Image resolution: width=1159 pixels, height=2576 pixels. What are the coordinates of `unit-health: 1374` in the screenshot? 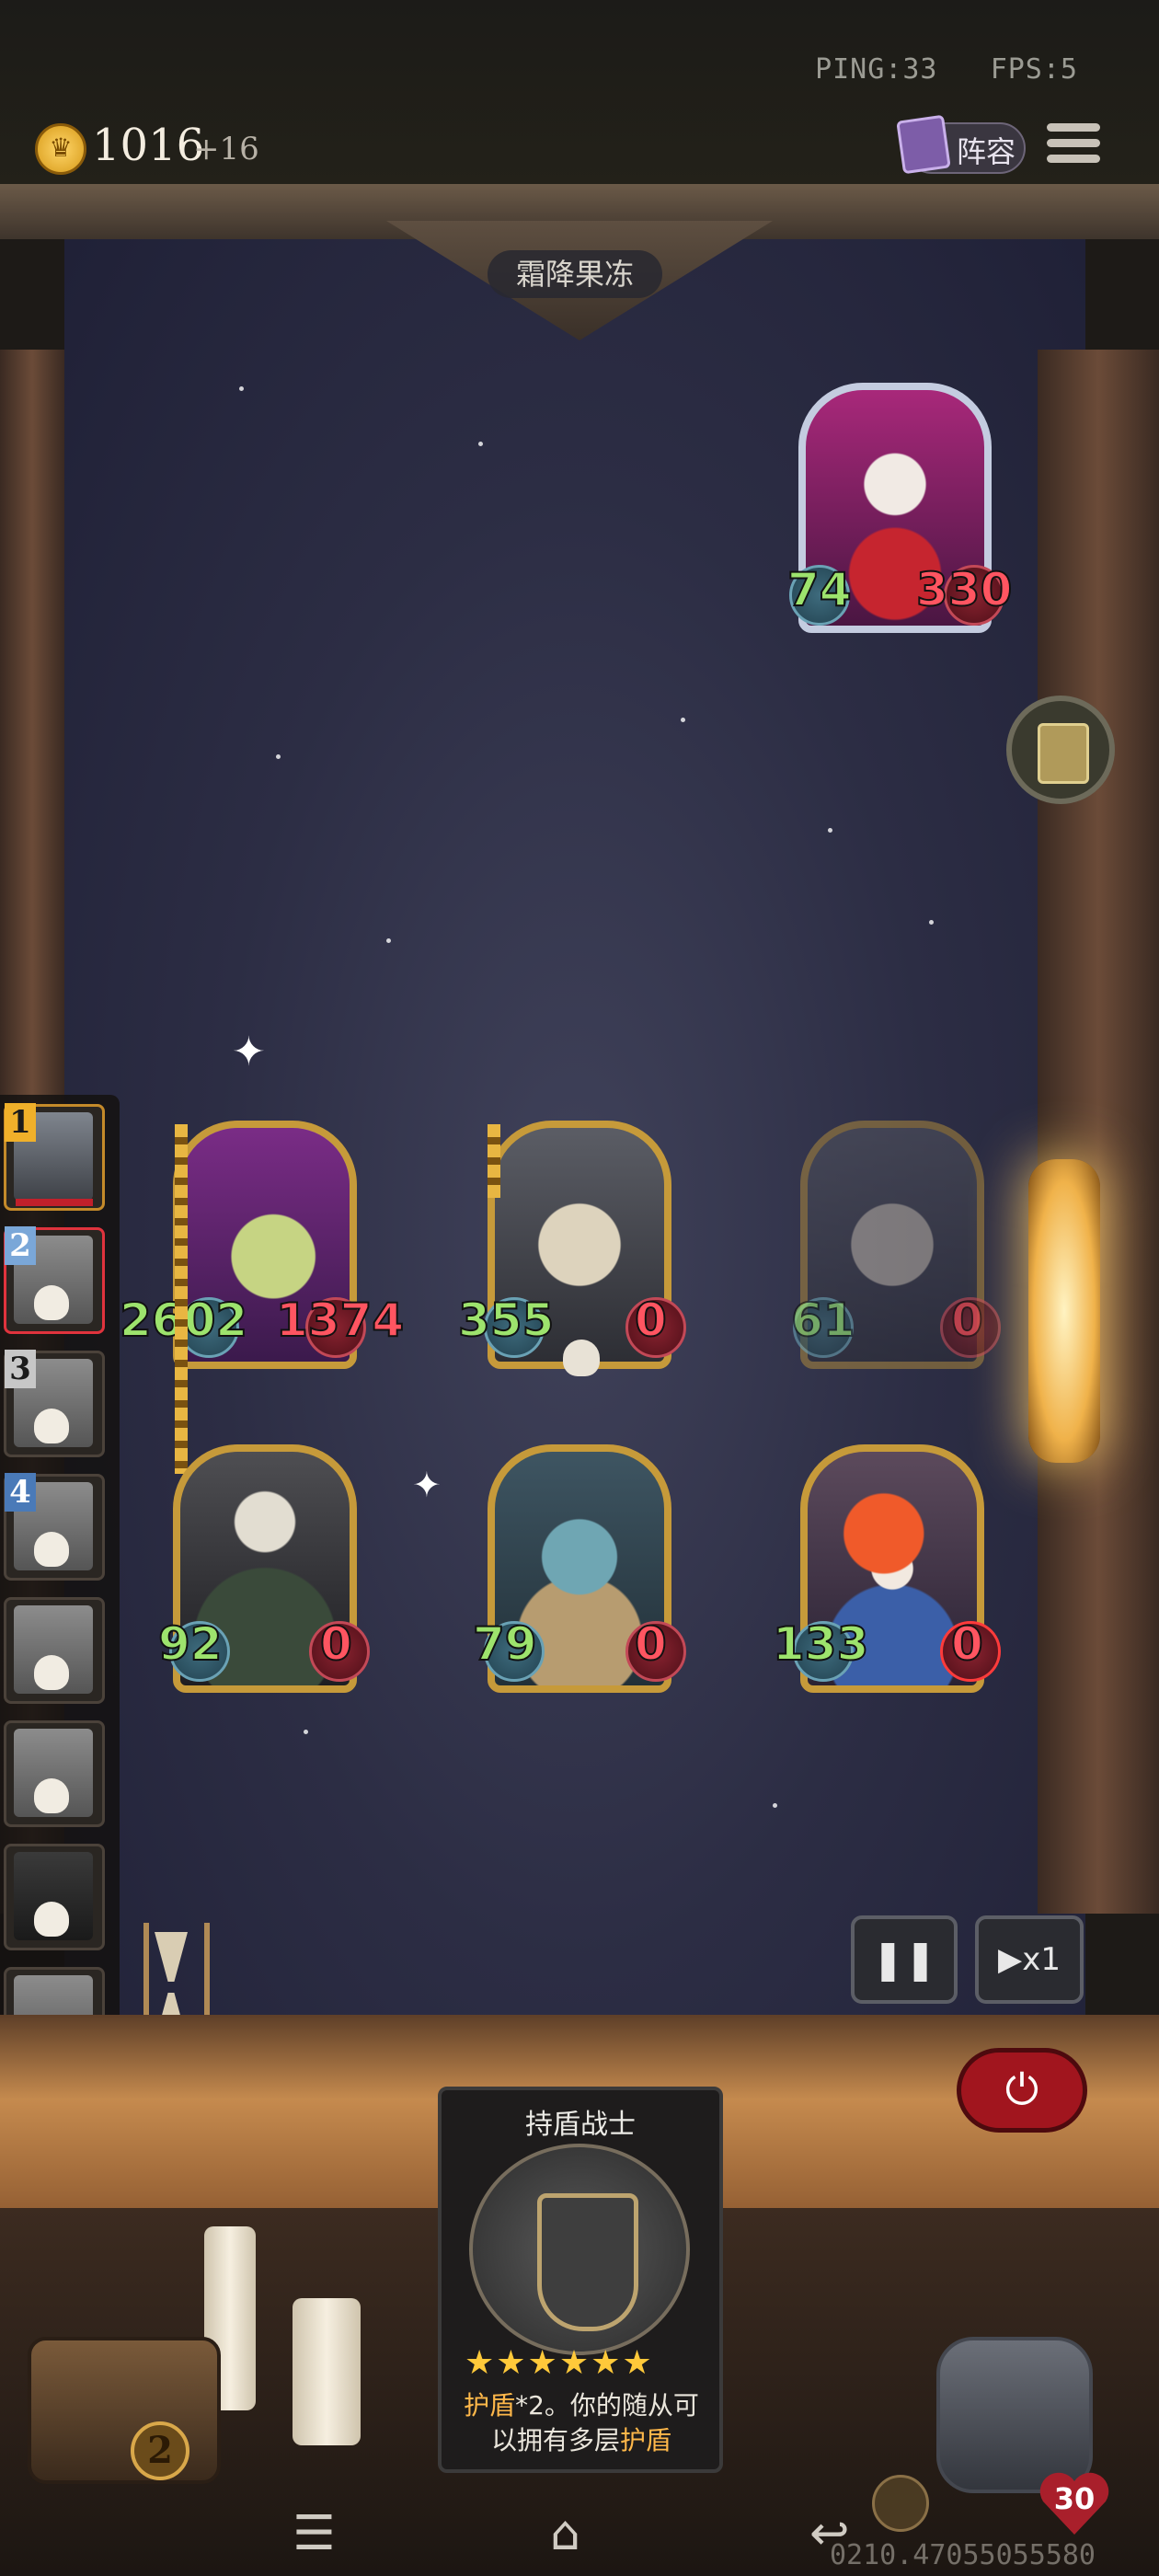 It's located at (340, 1320).